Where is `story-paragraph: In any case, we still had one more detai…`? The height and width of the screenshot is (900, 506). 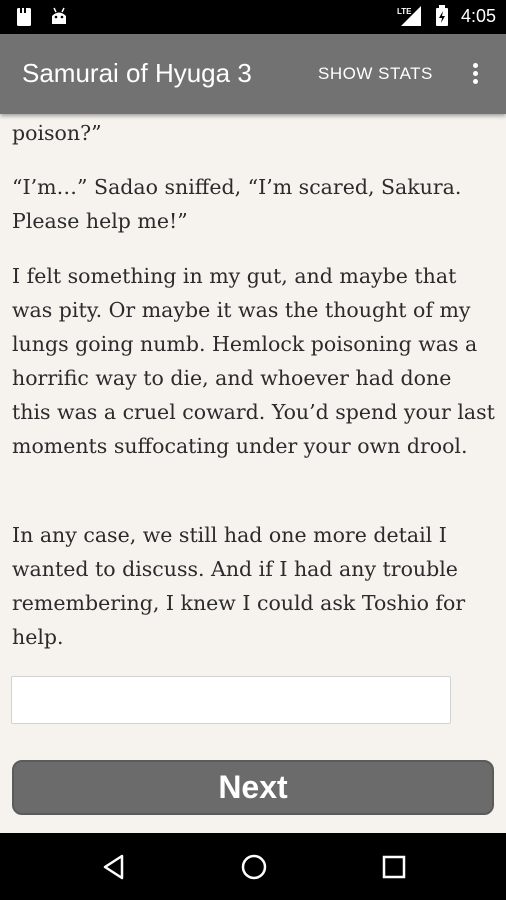 story-paragraph: In any case, we still had one more detai… is located at coordinates (239, 586).